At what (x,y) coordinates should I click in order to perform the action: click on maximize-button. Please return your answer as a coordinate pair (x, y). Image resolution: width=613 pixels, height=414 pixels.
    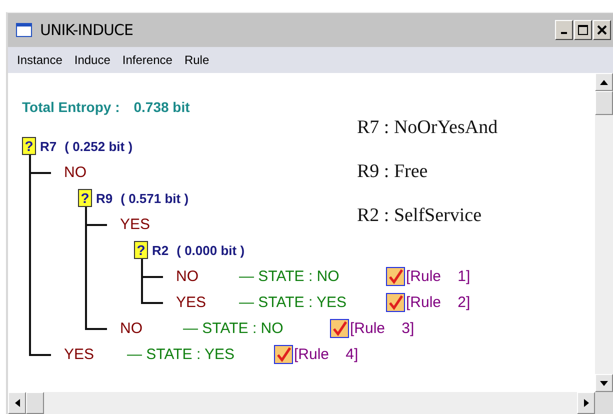
    Looking at the image, I should click on (583, 30).